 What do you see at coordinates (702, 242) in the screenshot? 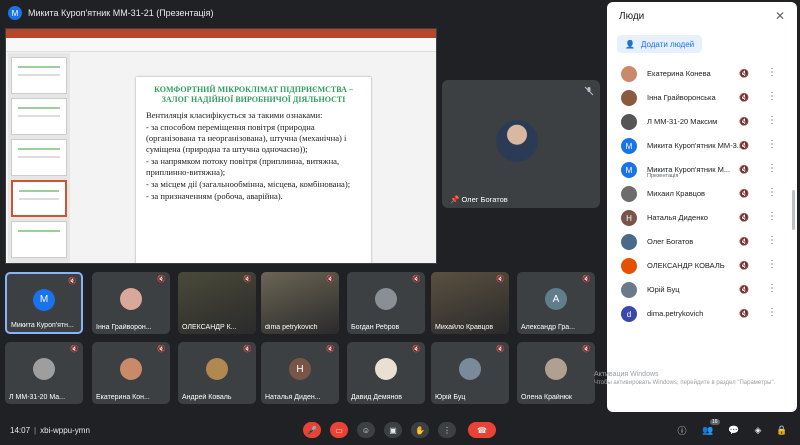
I see `people-list-item: Олег Богатов 🔇 ⋮` at bounding box center [702, 242].